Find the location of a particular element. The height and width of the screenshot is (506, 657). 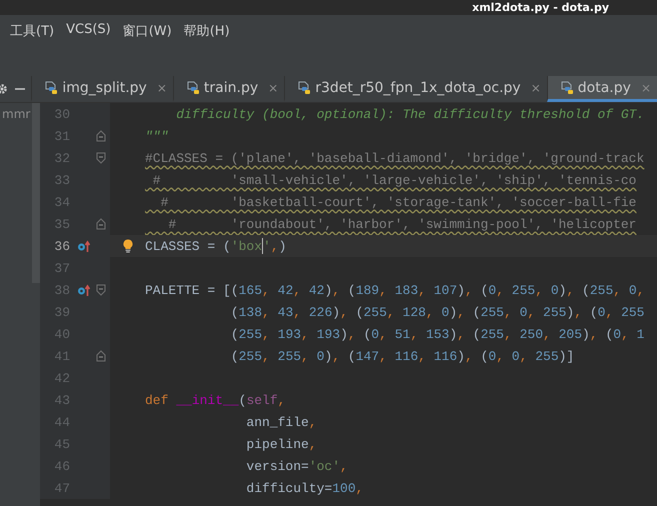

code-line: #CLASSES = ('plane', 'baseball-diamond', 'bridge', 'ground-track is located at coordinates (394, 158).